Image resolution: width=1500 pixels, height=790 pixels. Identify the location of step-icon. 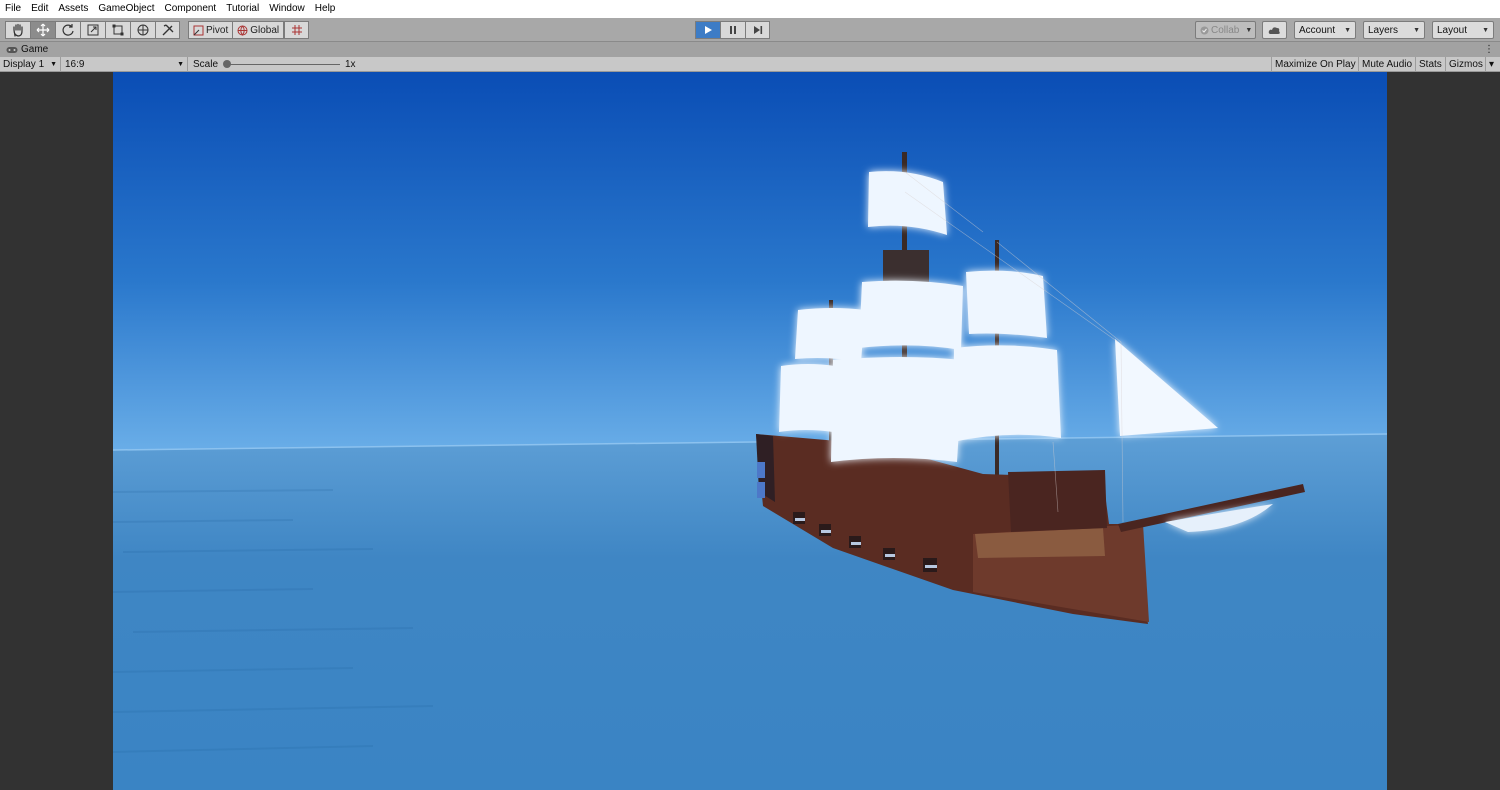
(757, 30).